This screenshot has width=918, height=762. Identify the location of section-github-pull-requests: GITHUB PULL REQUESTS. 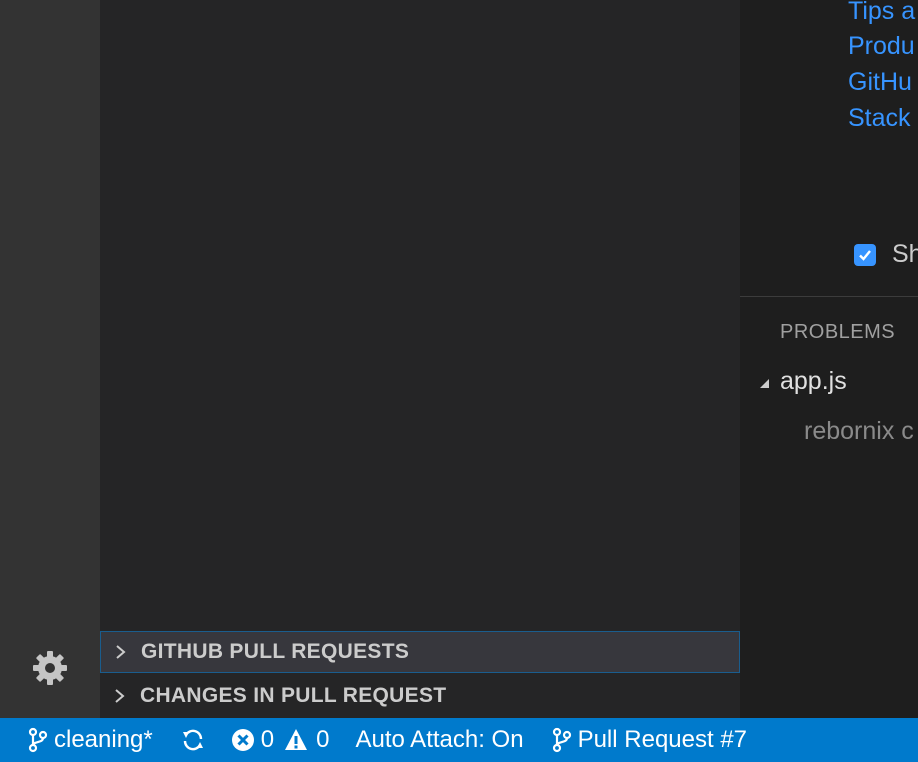
(420, 652).